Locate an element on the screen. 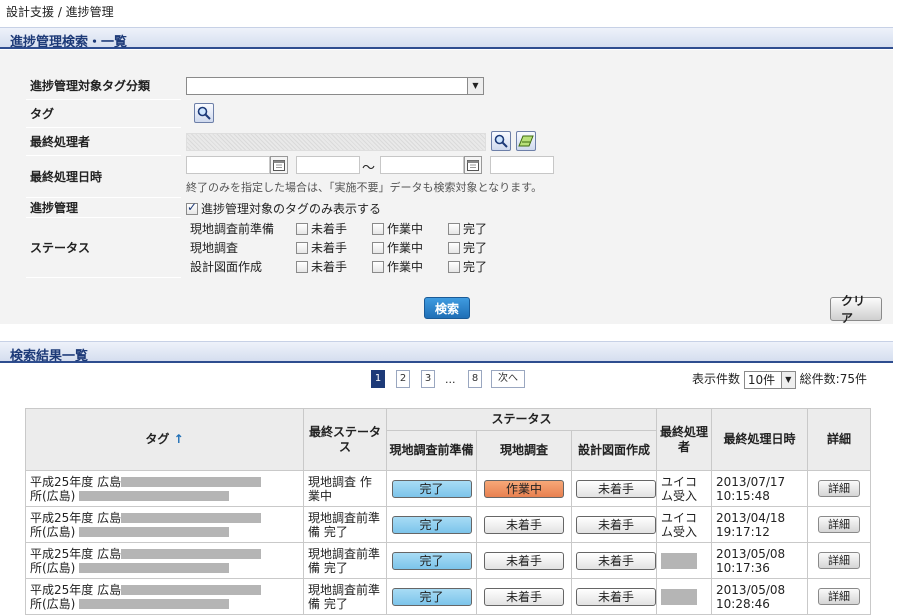 This screenshot has width=900, height=615. page-1-button: 1 is located at coordinates (378, 379).